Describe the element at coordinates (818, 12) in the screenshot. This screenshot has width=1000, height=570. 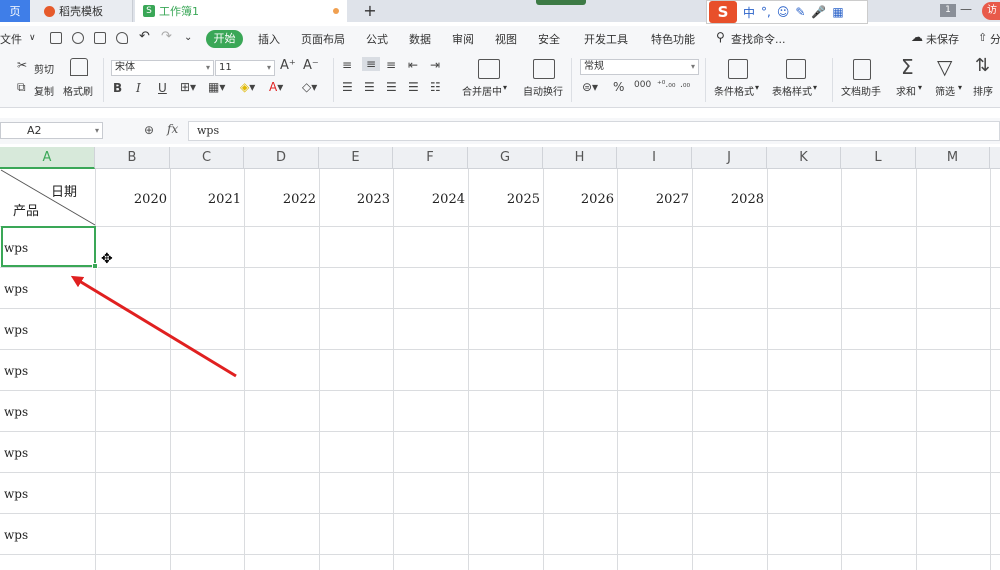
I see `ime-voice-icon: 🎤` at that location.